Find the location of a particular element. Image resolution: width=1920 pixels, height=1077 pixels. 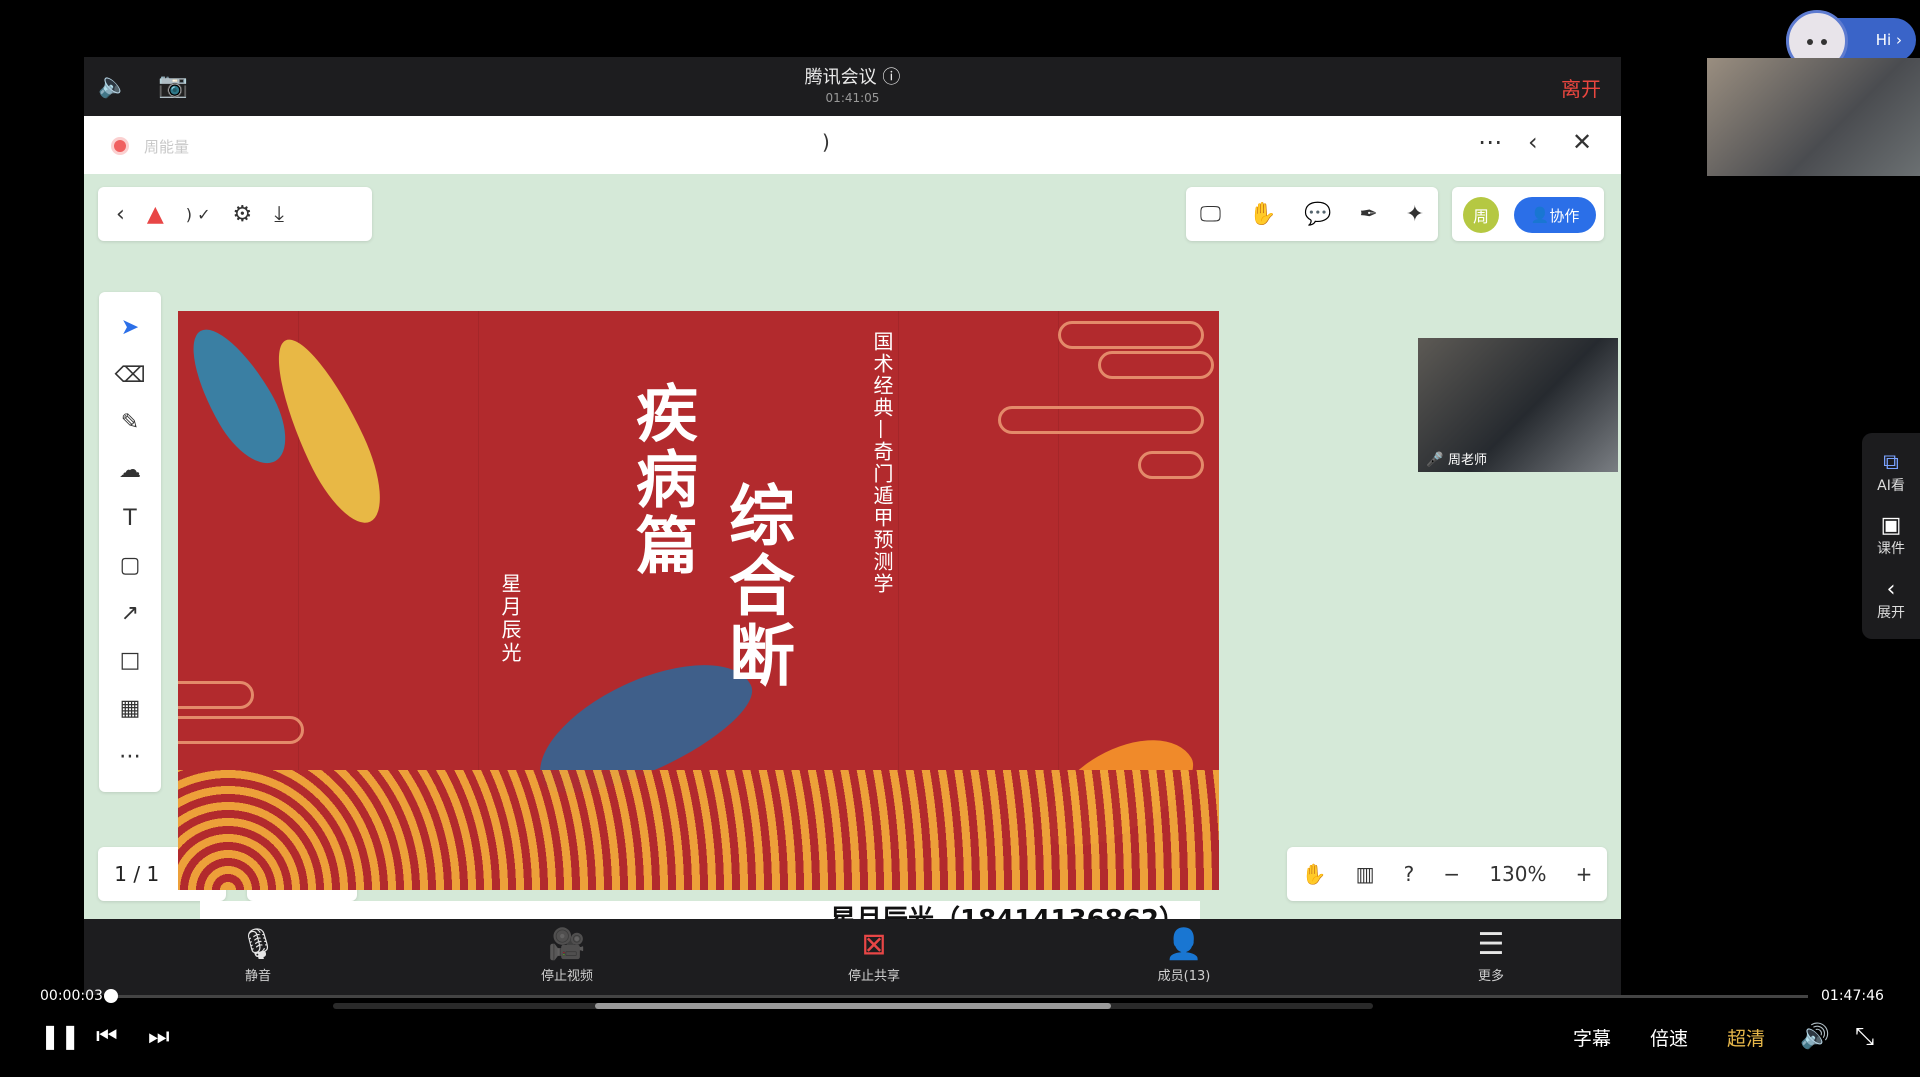

meeting-top-bar: 🔈 📷 腾讯会议 ⓘ 01:41:05 离开 is located at coordinates (852, 86).